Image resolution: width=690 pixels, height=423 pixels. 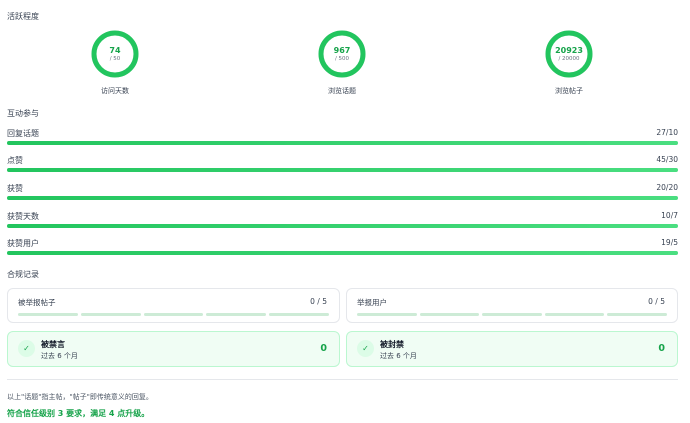 What do you see at coordinates (23, 16) in the screenshot?
I see `section-title-activity: 活跃程度` at bounding box center [23, 16].